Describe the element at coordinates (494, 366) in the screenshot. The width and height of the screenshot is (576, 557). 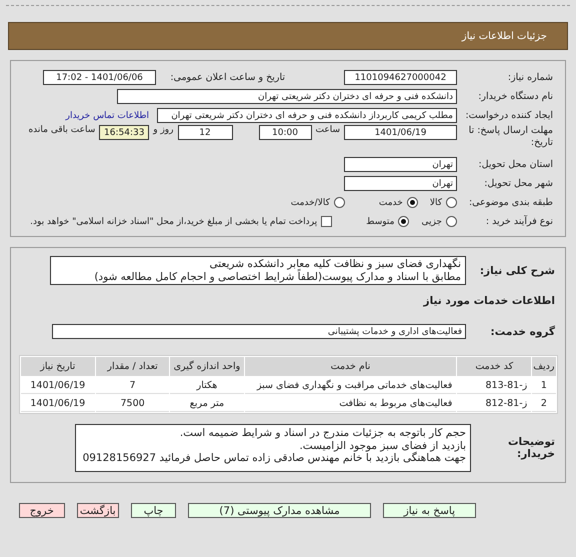
I see `column-header: کد خدمت` at that location.